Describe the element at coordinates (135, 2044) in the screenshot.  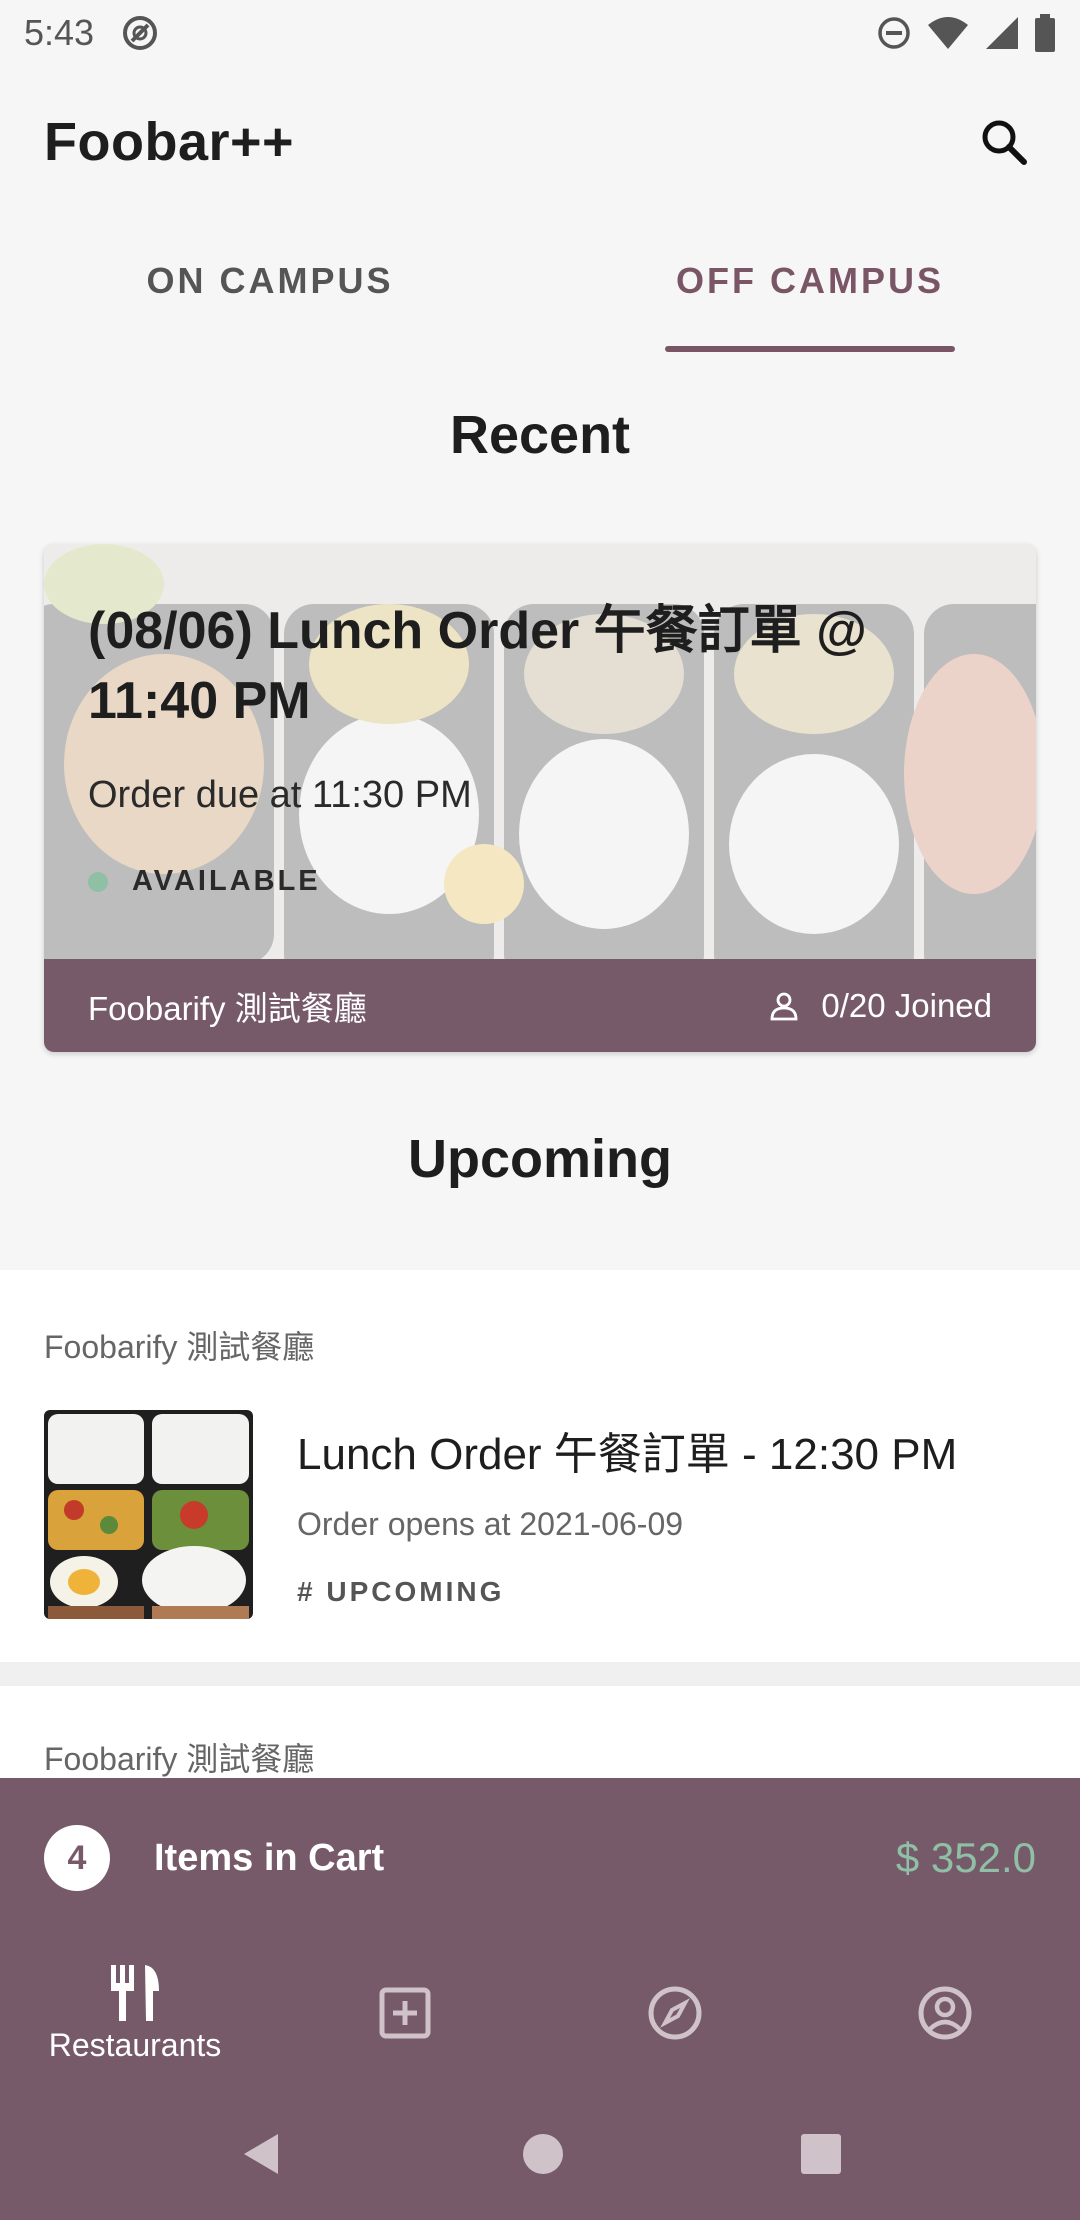
I see `nav-restaurants-label: Restaurants` at that location.